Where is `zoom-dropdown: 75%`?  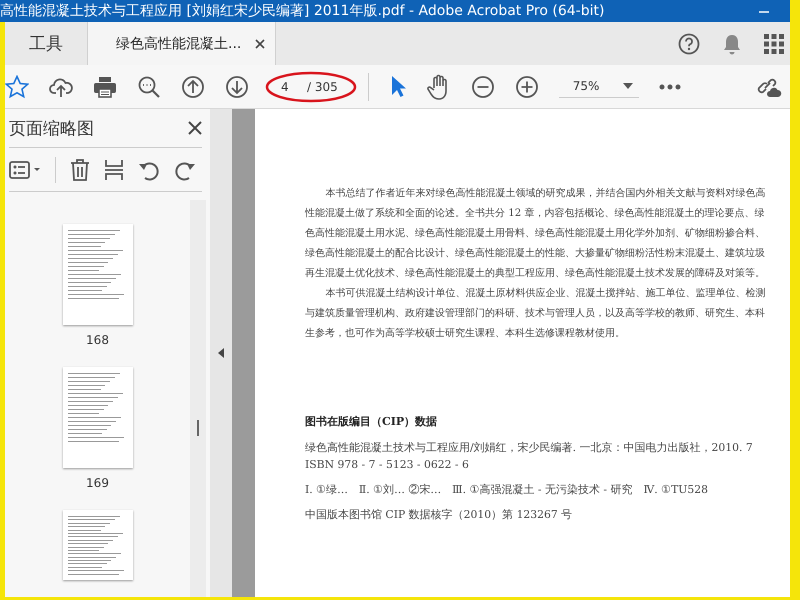 zoom-dropdown: 75% is located at coordinates (599, 86).